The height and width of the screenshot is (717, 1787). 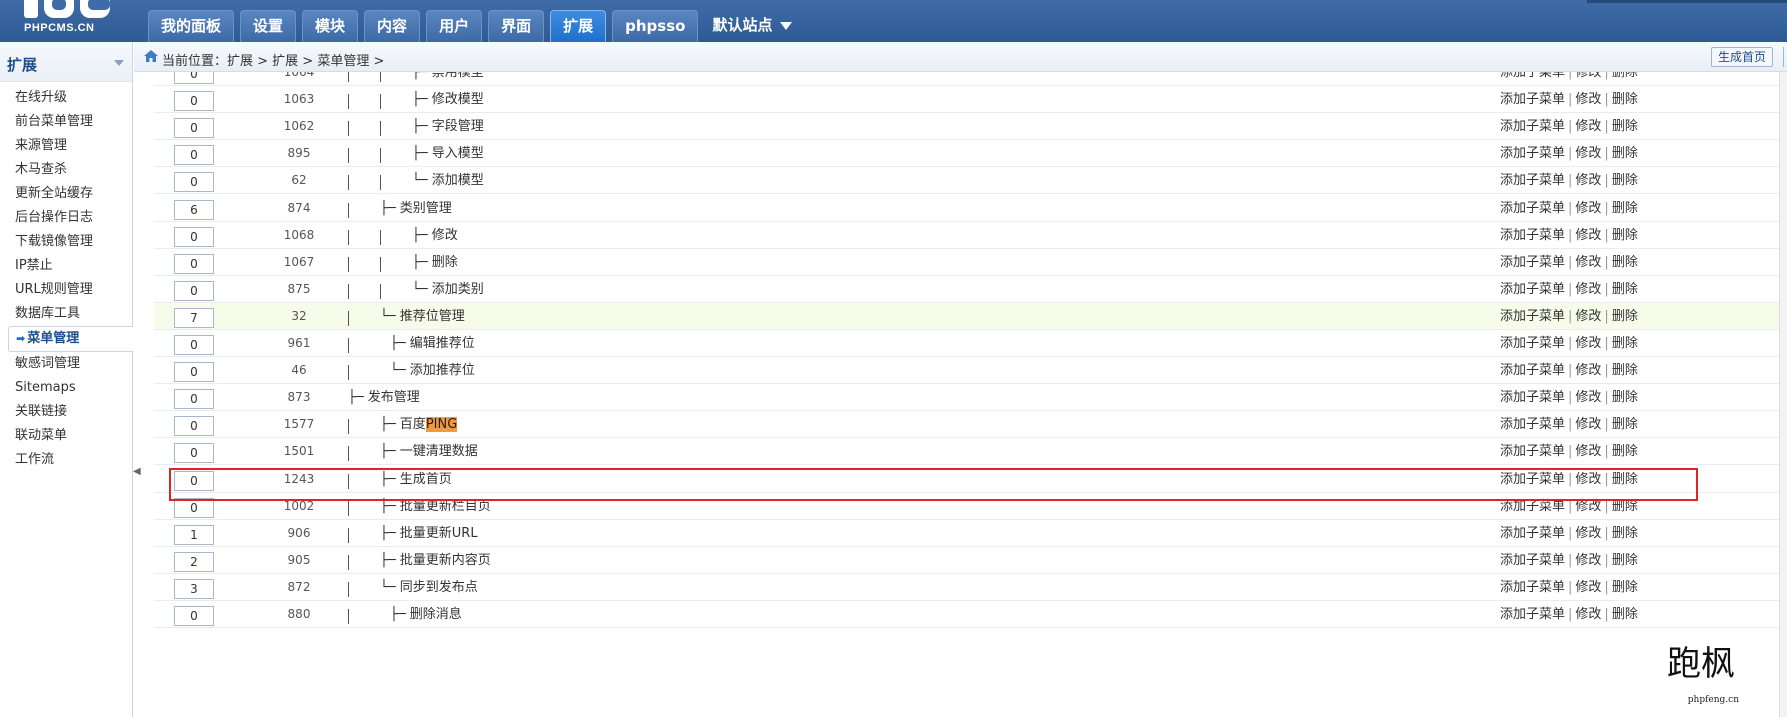 What do you see at coordinates (66, 146) in the screenshot?
I see `sidebar-item-source: 来源管理` at bounding box center [66, 146].